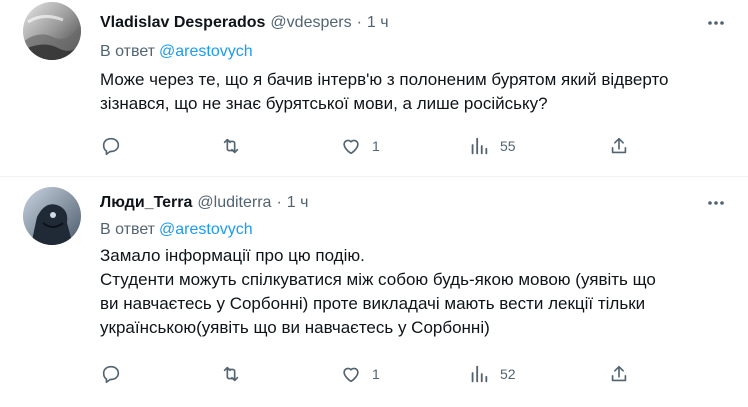 The image size is (748, 407). I want to click on action-bar: 1 55, so click(370, 146).